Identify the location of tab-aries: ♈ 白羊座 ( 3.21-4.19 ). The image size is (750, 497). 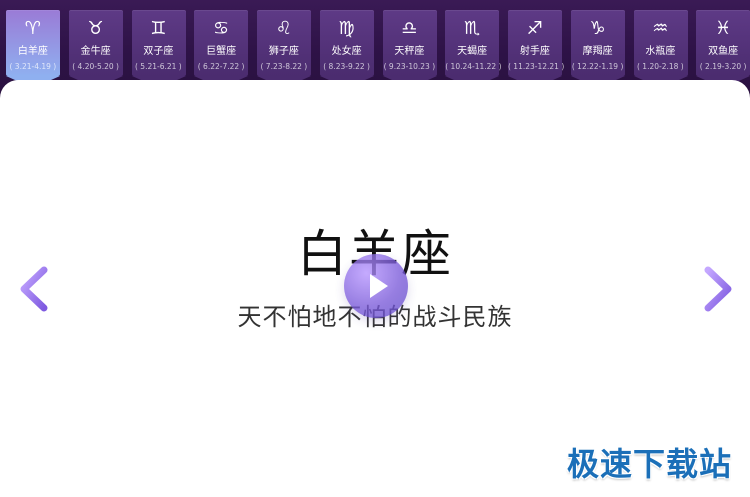
(33, 49).